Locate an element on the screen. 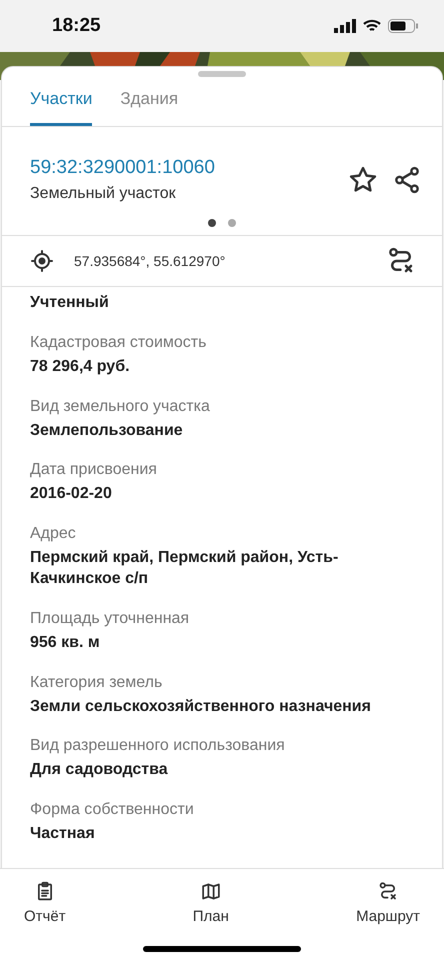  field-label: Кадастровая стоимость is located at coordinates (119, 343).